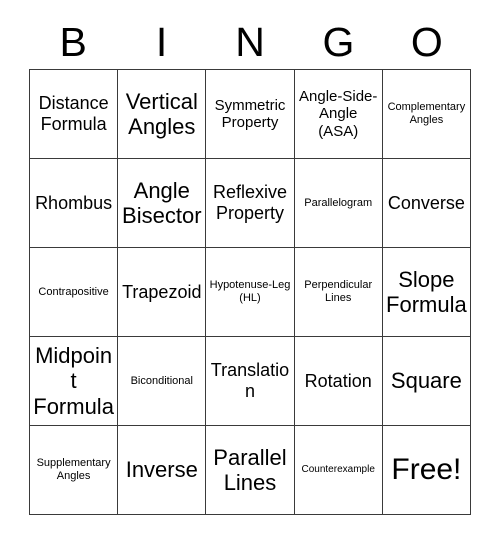 Image resolution: width=500 pixels, height=544 pixels. I want to click on bingo-cell-r1-c1: Distance Formula, so click(74, 114).